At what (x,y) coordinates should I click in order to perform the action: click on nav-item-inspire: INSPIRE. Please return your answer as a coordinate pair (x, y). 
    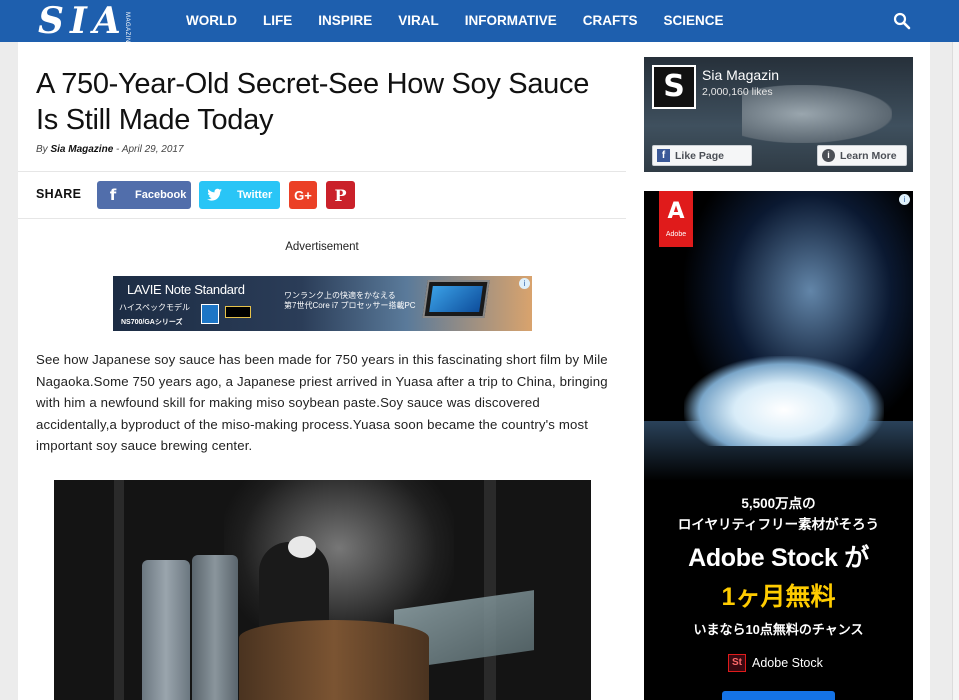
    Looking at the image, I should click on (345, 21).